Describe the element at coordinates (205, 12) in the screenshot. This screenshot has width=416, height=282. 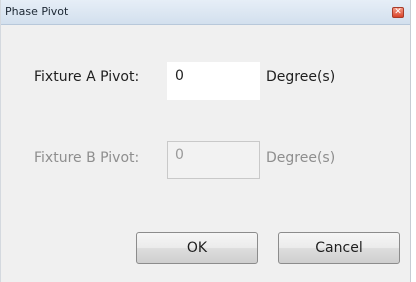
I see `title-bar: Phase Pivot ✕` at that location.